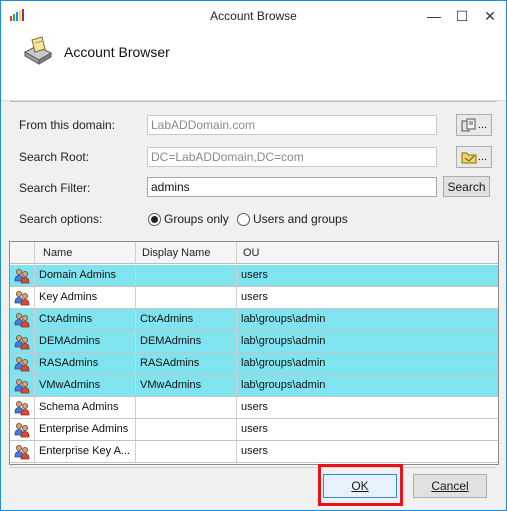  Describe the element at coordinates (186, 341) in the screenshot. I see `cell-display-name: DEMAdmins` at that location.